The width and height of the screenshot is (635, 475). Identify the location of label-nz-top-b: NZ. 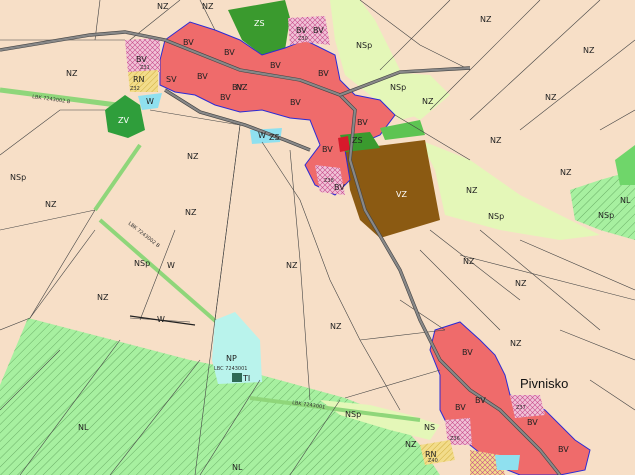
(208, 6).